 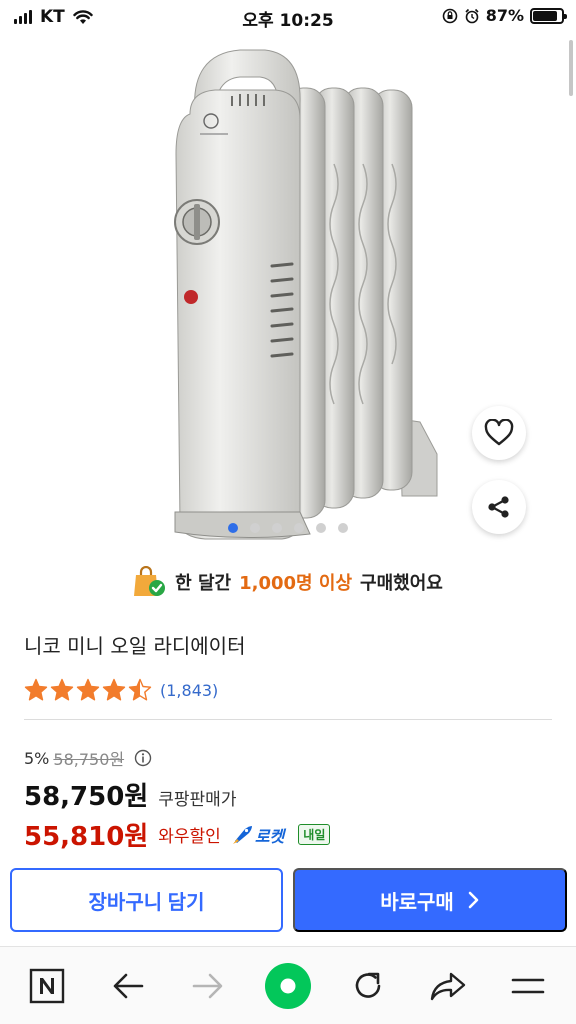 I want to click on purchase-banner-suffix: 구매했어요, so click(x=401, y=583).